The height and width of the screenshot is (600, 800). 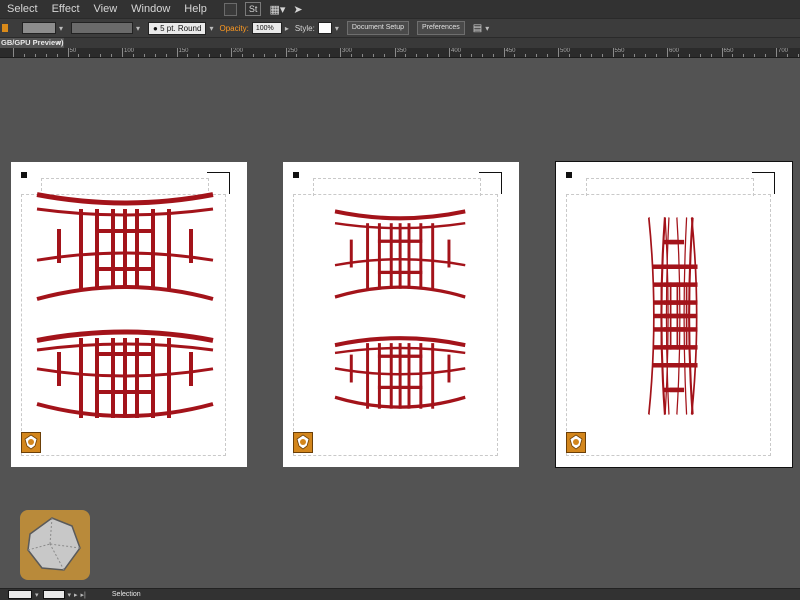 What do you see at coordinates (477, 28) in the screenshot?
I see `align-icon: ▤` at bounding box center [477, 28].